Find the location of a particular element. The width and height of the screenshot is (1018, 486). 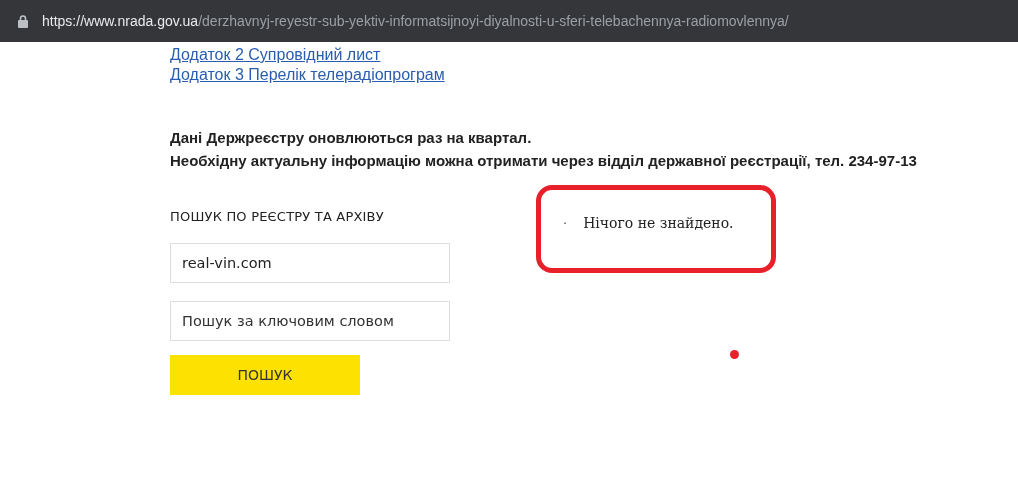

lock-icon is located at coordinates (23, 21).